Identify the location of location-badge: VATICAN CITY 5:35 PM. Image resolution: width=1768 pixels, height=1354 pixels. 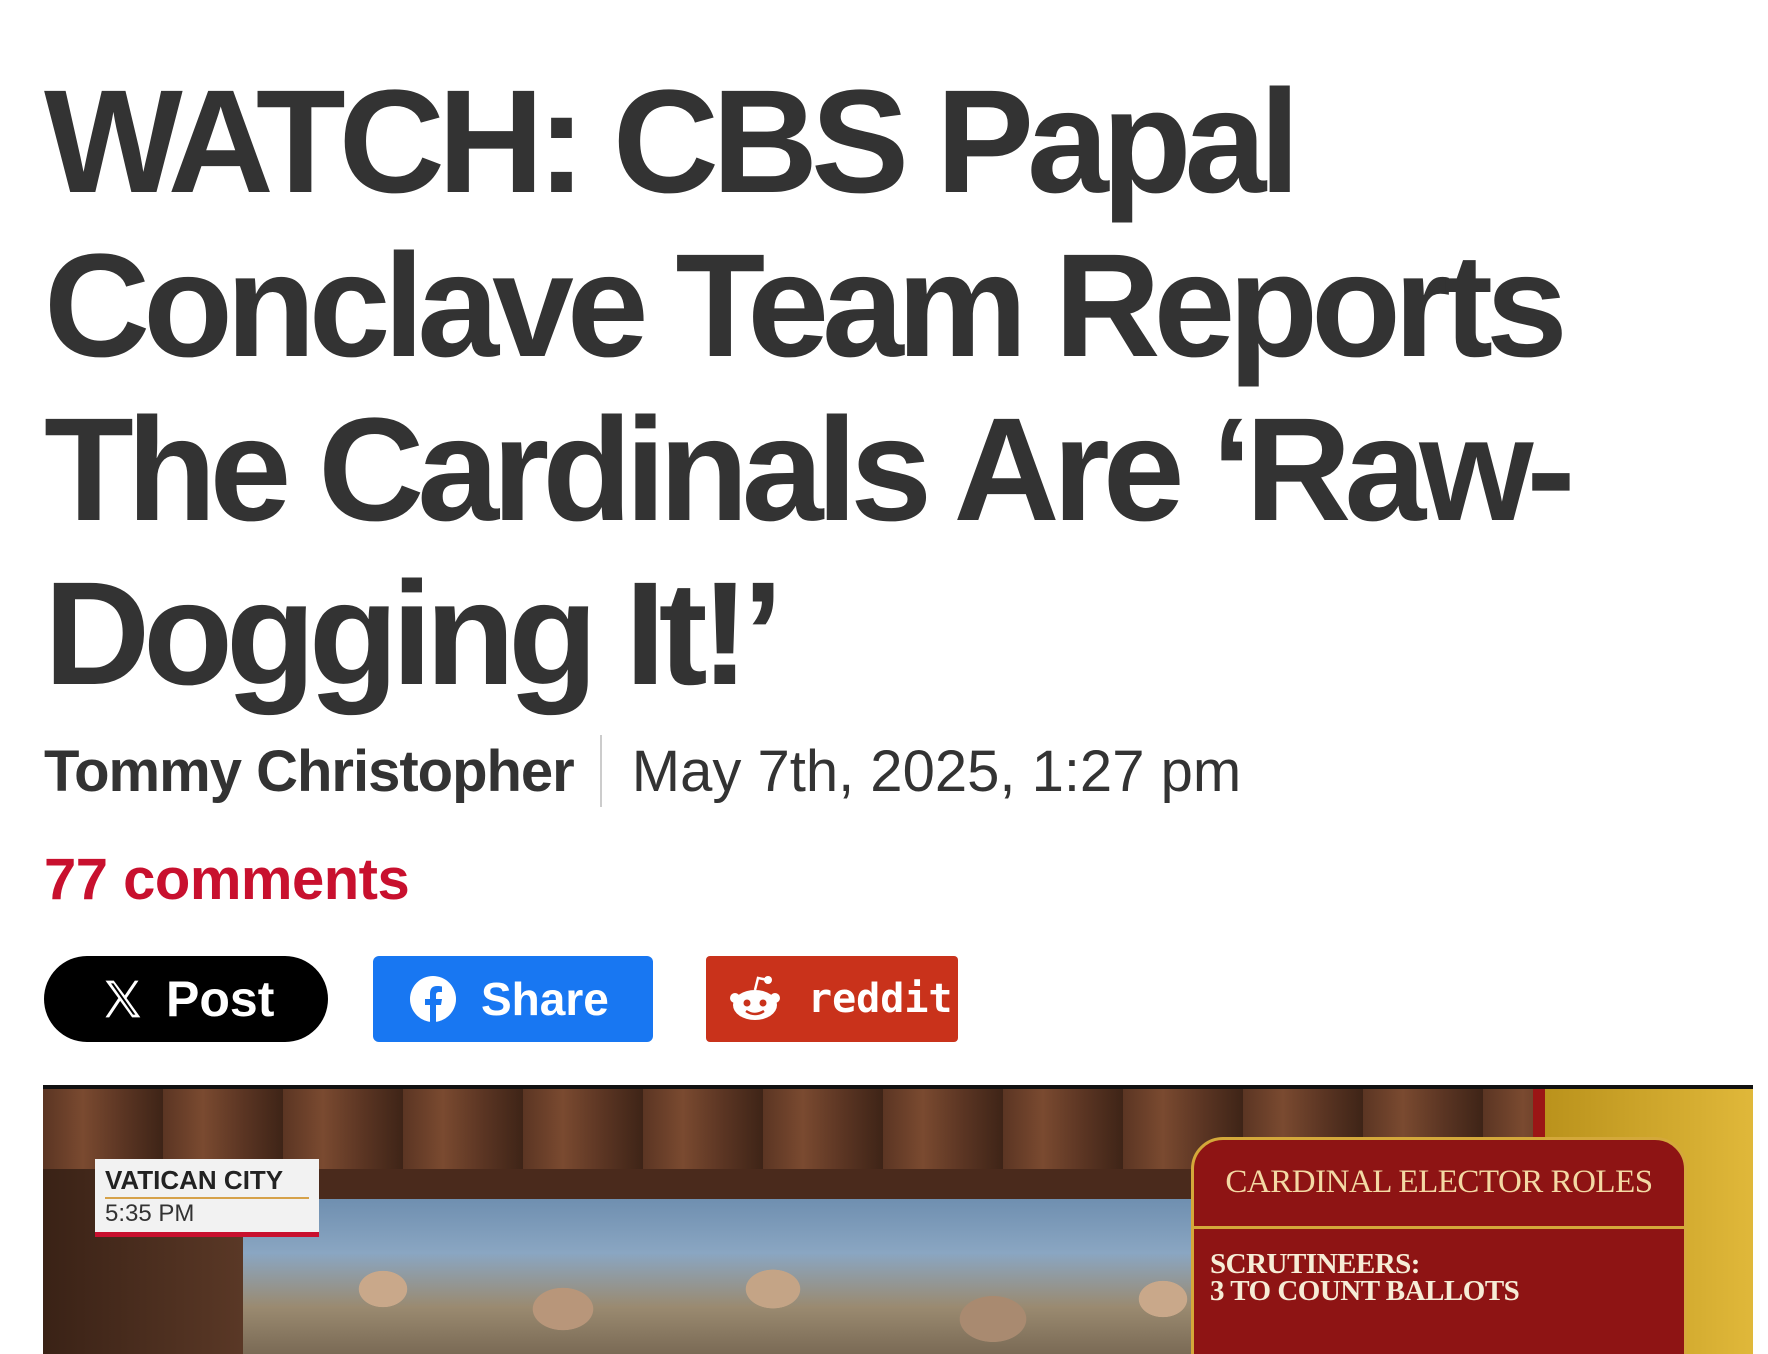
(207, 1198).